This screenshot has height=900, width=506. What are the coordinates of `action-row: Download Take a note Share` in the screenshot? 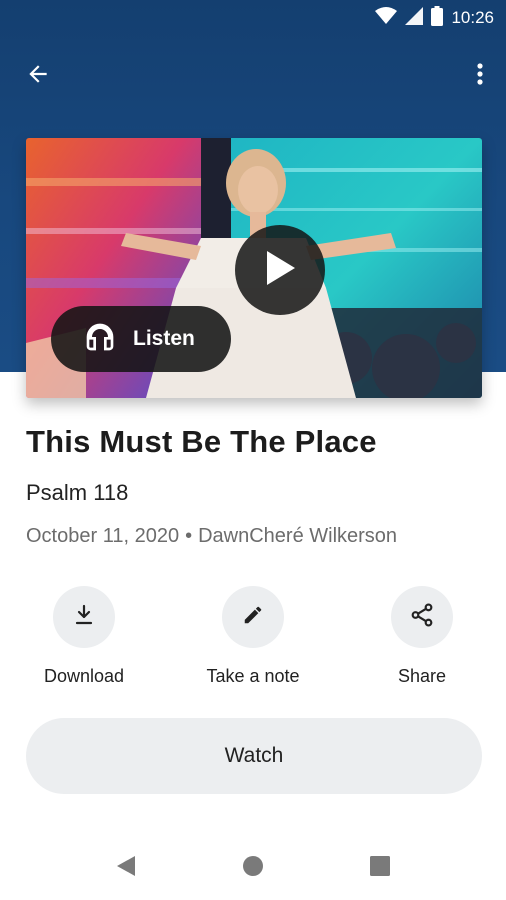 It's located at (253, 641).